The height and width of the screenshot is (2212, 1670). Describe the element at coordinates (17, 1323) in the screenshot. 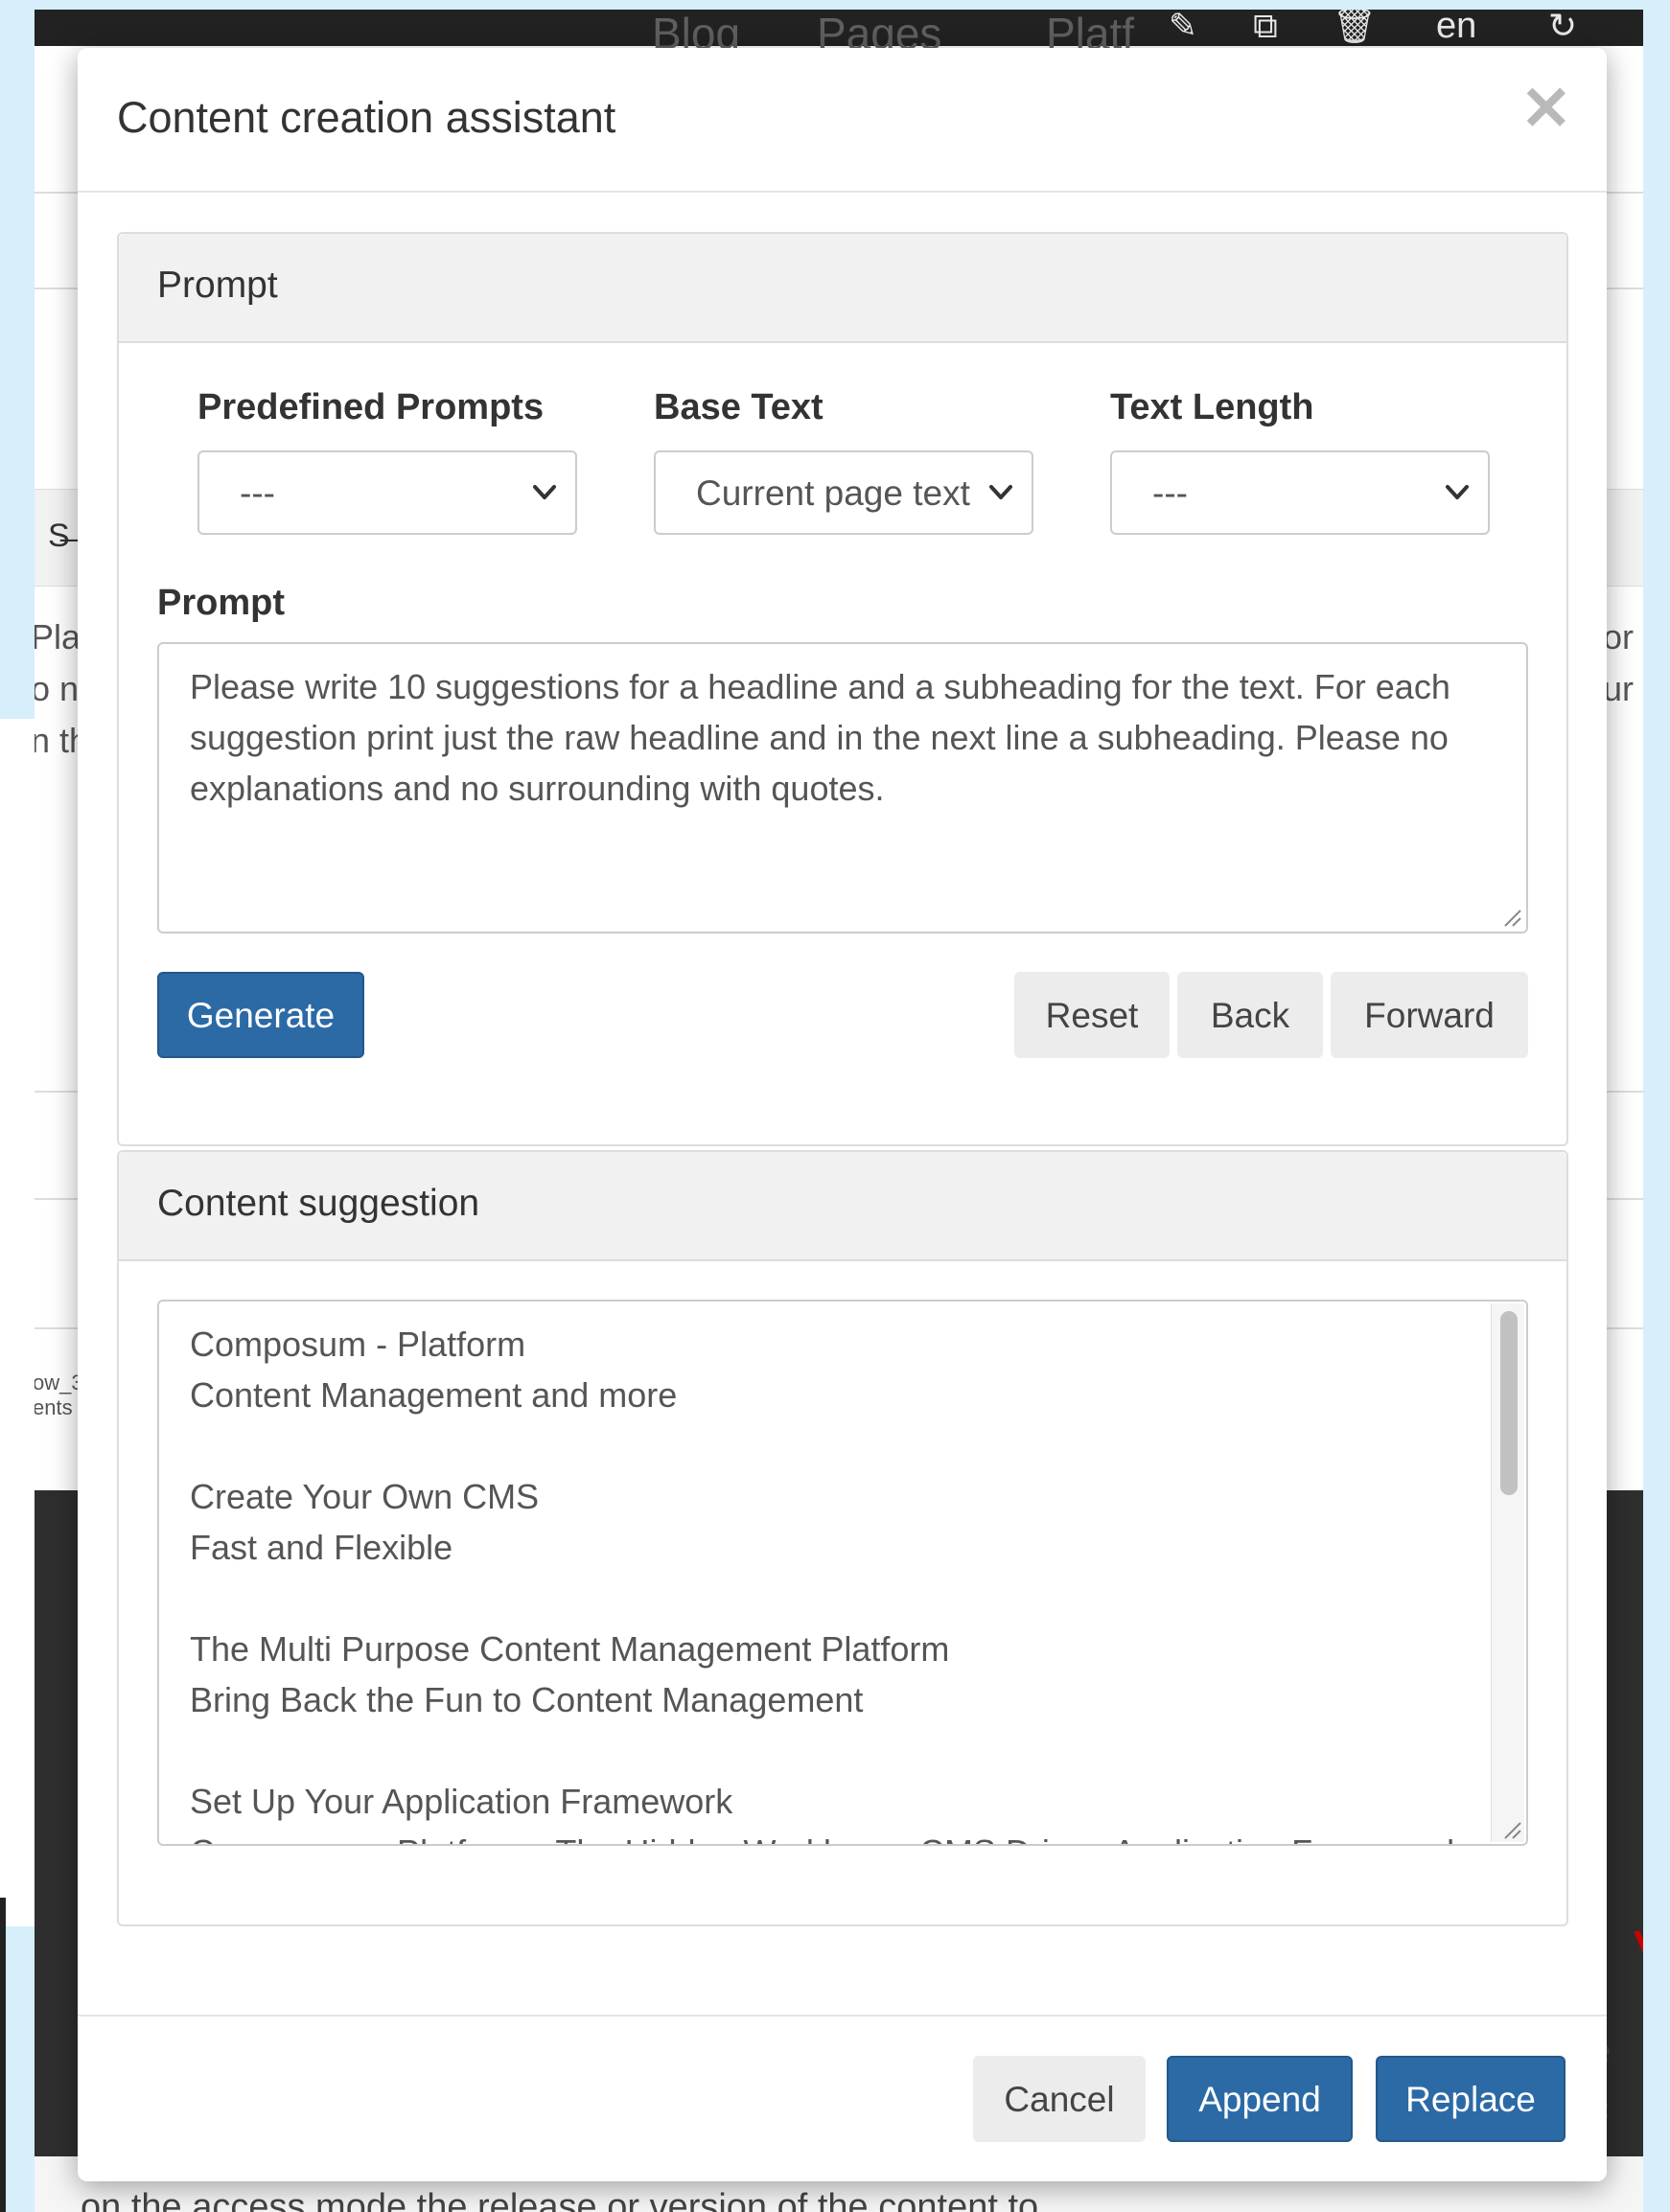

I see `bg-left-panel` at that location.